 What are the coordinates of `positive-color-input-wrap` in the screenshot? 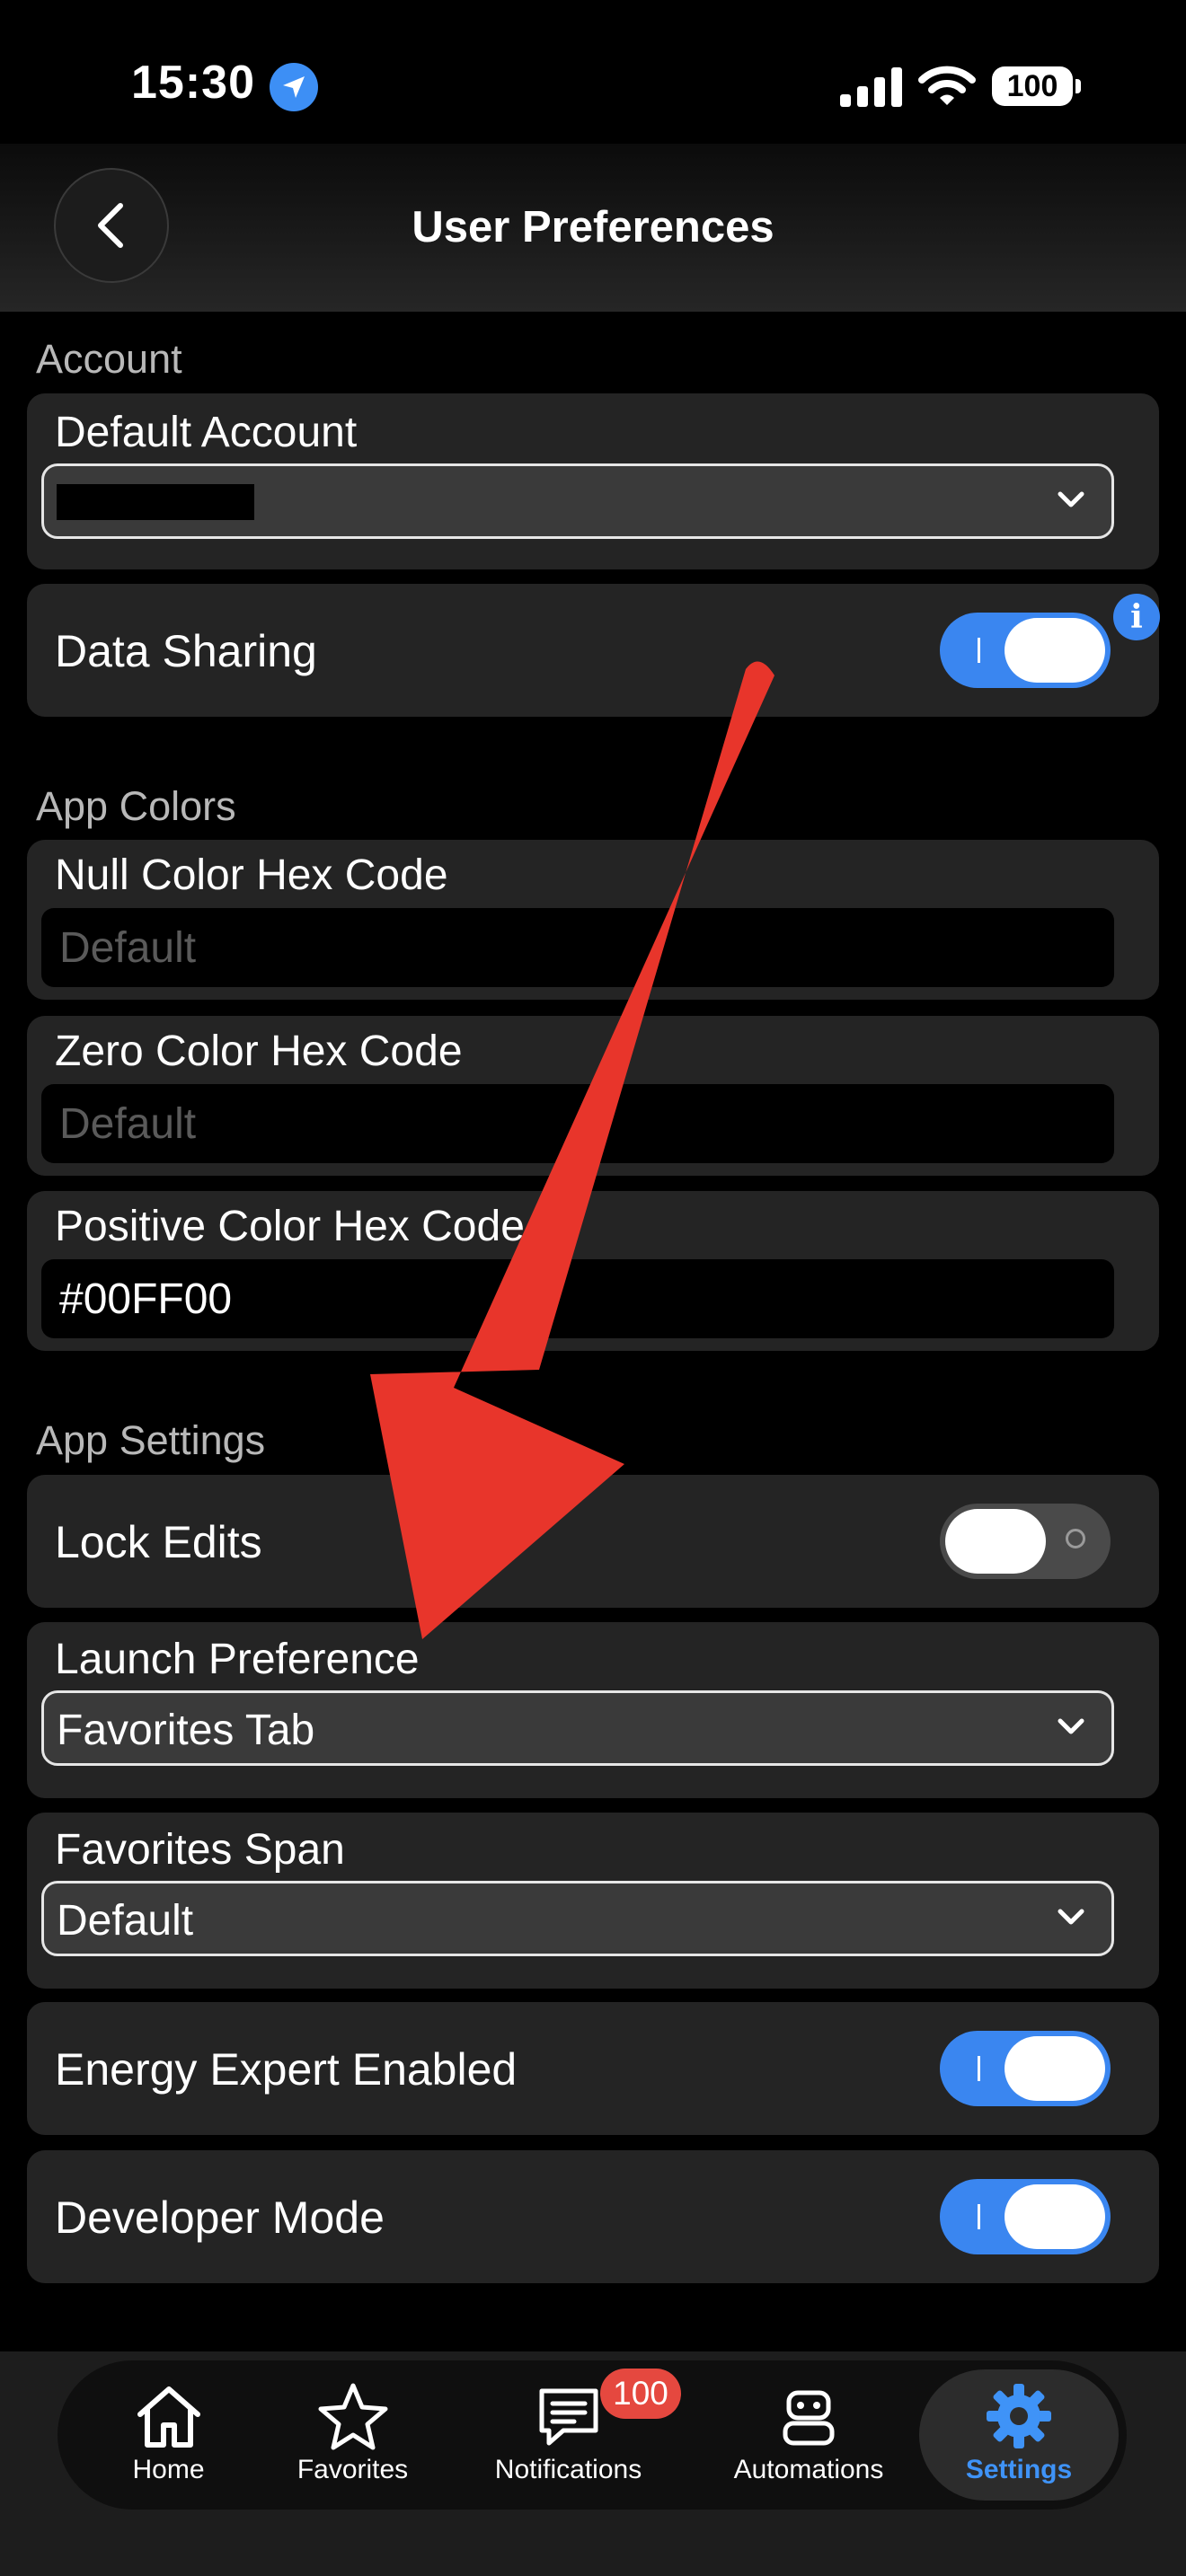 It's located at (577, 1298).